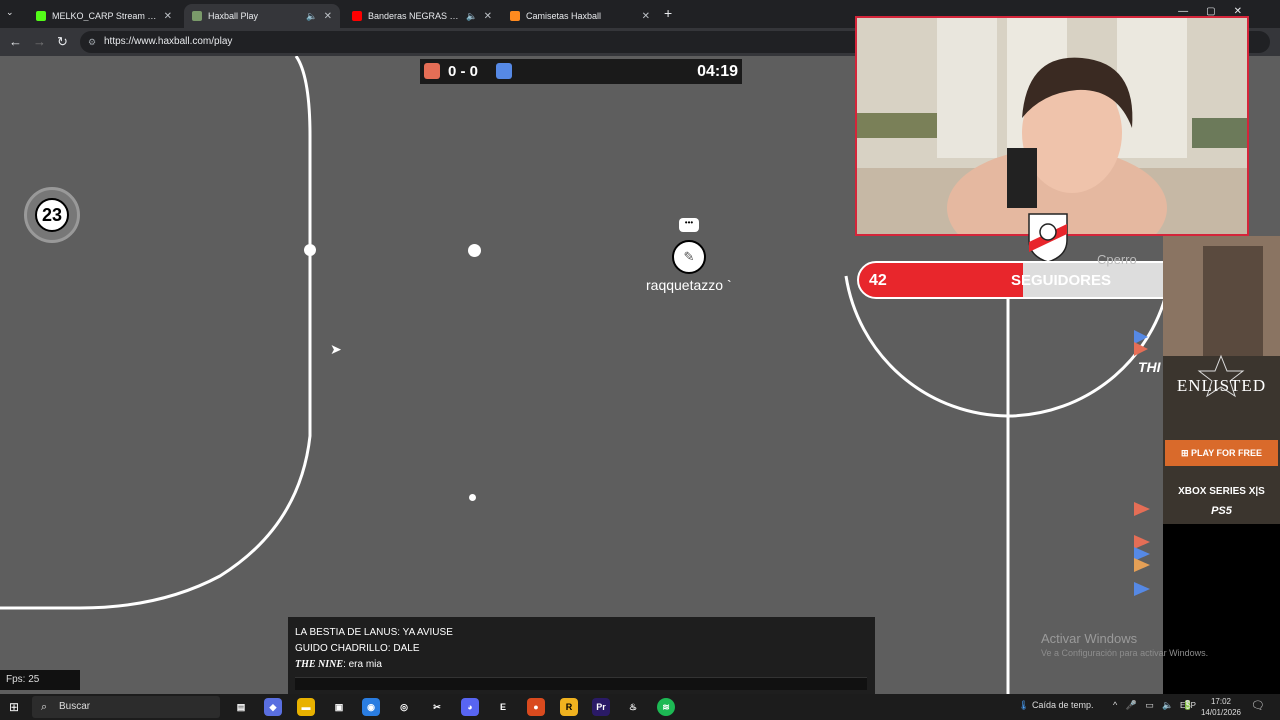 Image resolution: width=1280 pixels, height=720 pixels. What do you see at coordinates (1221, 491) in the screenshot?
I see `xbox-label: XBOX SERIES X|S` at bounding box center [1221, 491].